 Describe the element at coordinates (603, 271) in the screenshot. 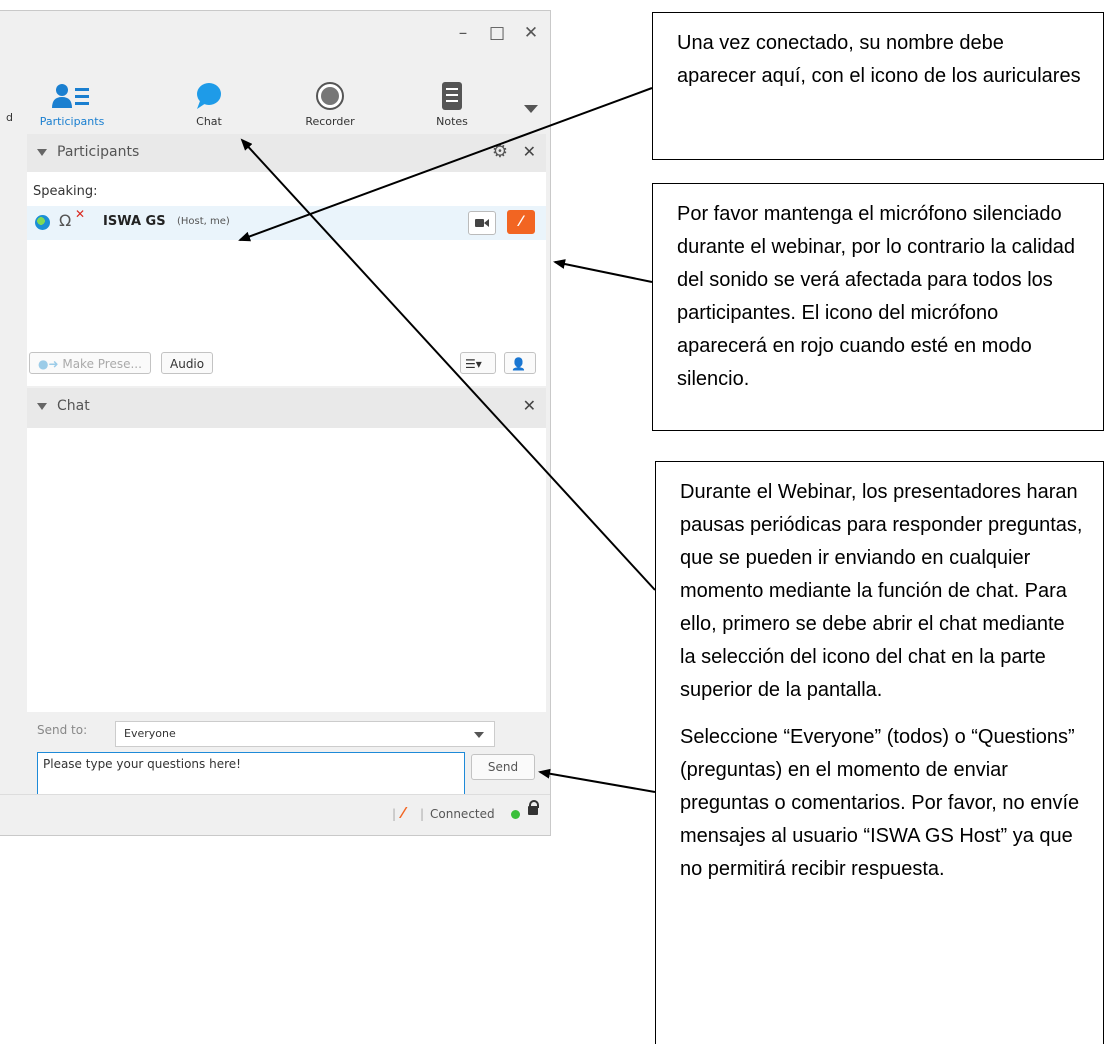

I see `arrow-to-mic` at that location.